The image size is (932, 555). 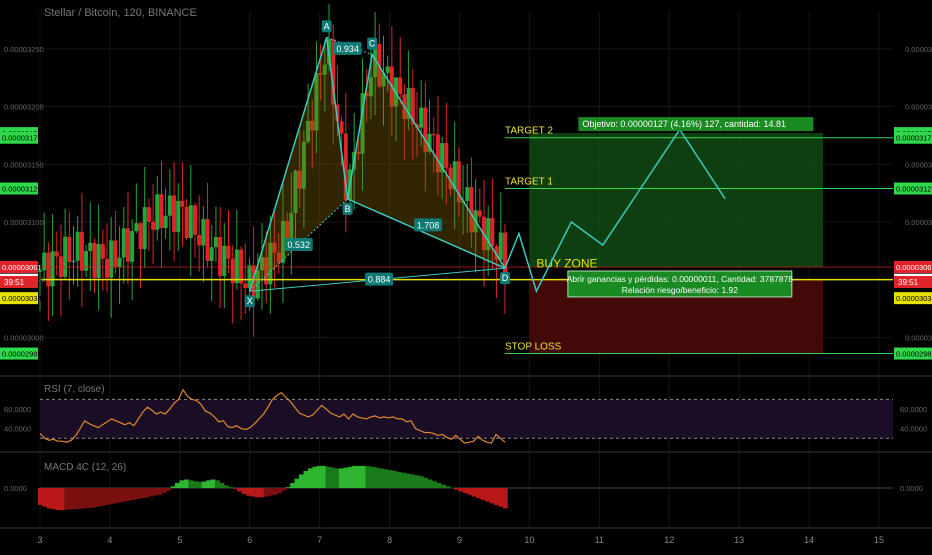 What do you see at coordinates (389, 540) in the screenshot?
I see `x-tick-label: 8` at bounding box center [389, 540].